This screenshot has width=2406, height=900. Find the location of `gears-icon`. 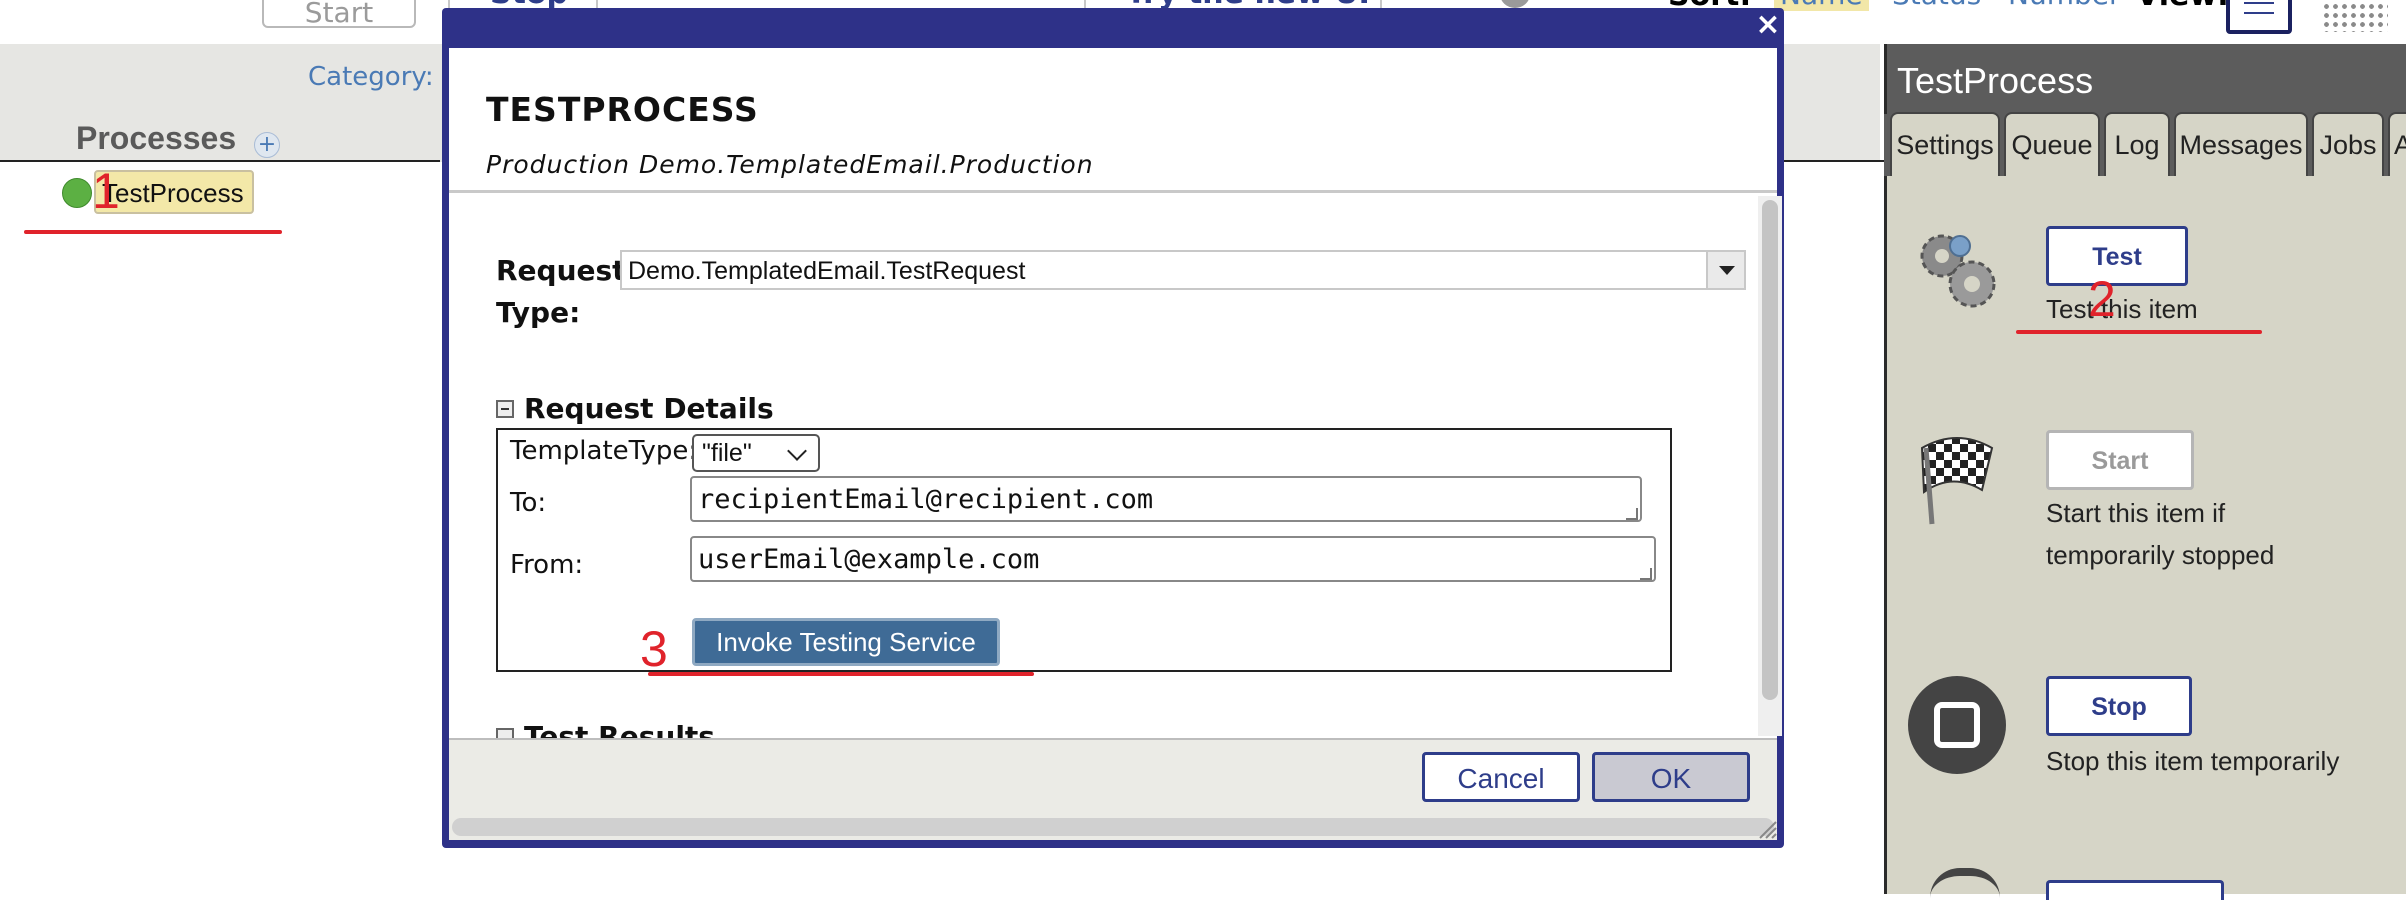

gears-icon is located at coordinates (1958, 271).